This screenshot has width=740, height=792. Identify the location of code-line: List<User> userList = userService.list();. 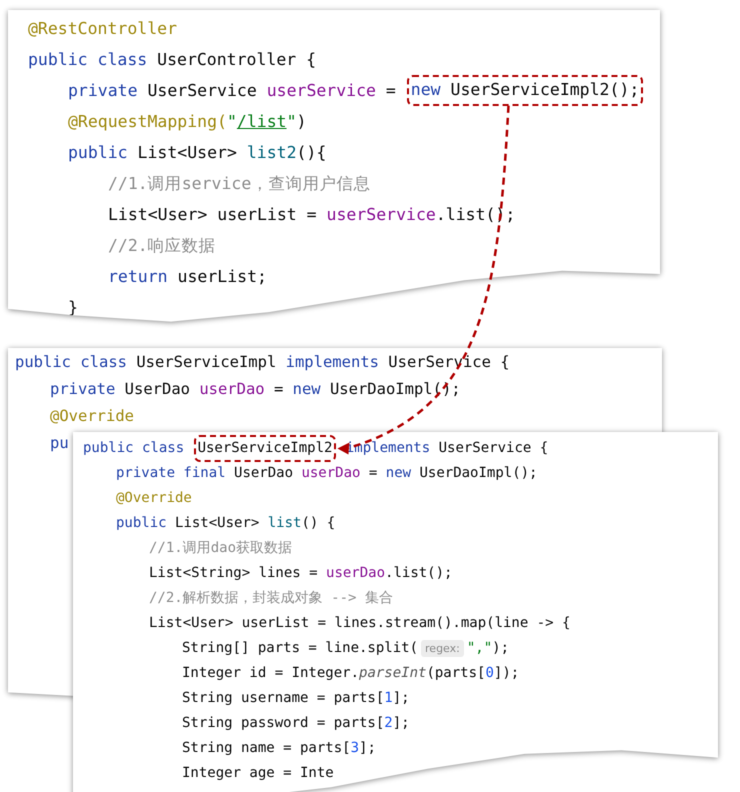
(312, 215).